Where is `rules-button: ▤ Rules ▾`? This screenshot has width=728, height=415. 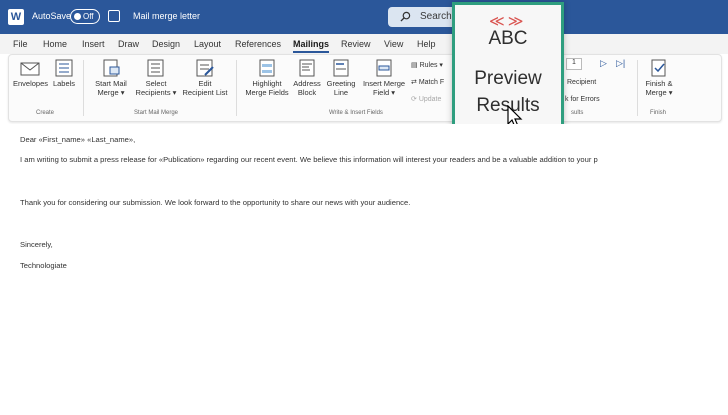 rules-button: ▤ Rules ▾ is located at coordinates (427, 65).